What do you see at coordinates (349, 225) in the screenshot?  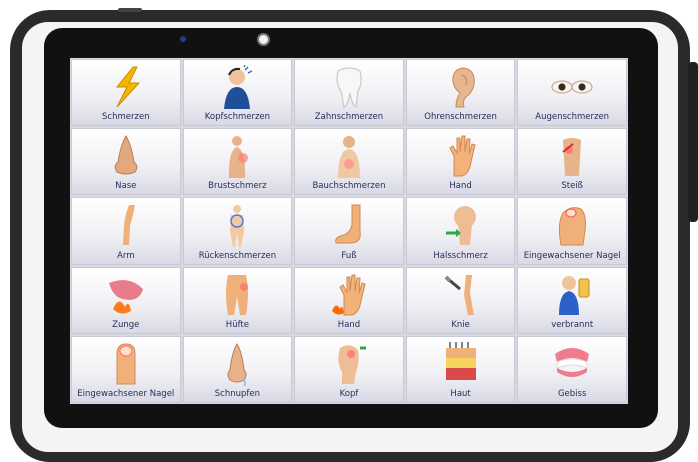 I see `foot-icon` at bounding box center [349, 225].